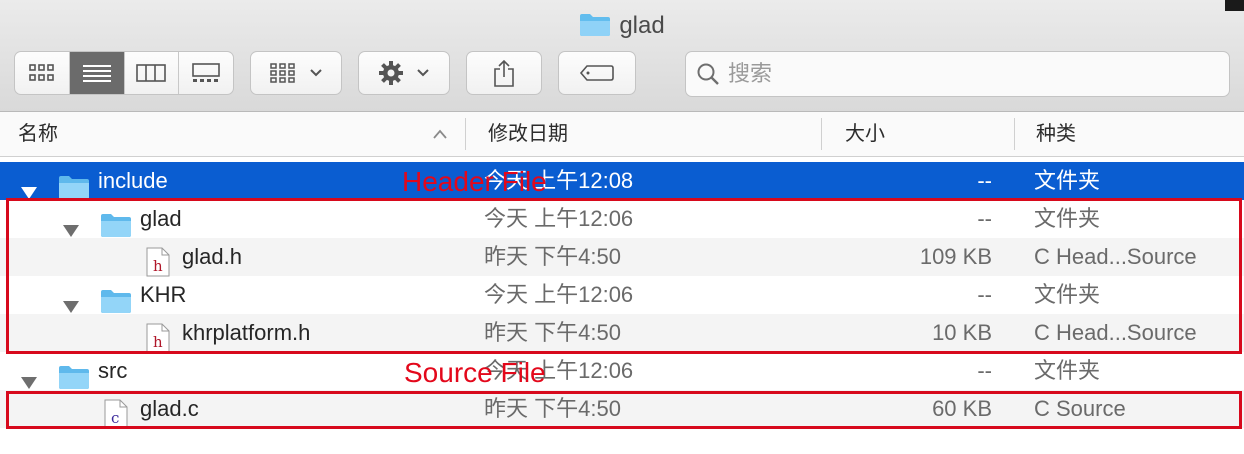 The height and width of the screenshot is (454, 1244). What do you see at coordinates (296, 73) in the screenshot?
I see `group-by-button` at bounding box center [296, 73].